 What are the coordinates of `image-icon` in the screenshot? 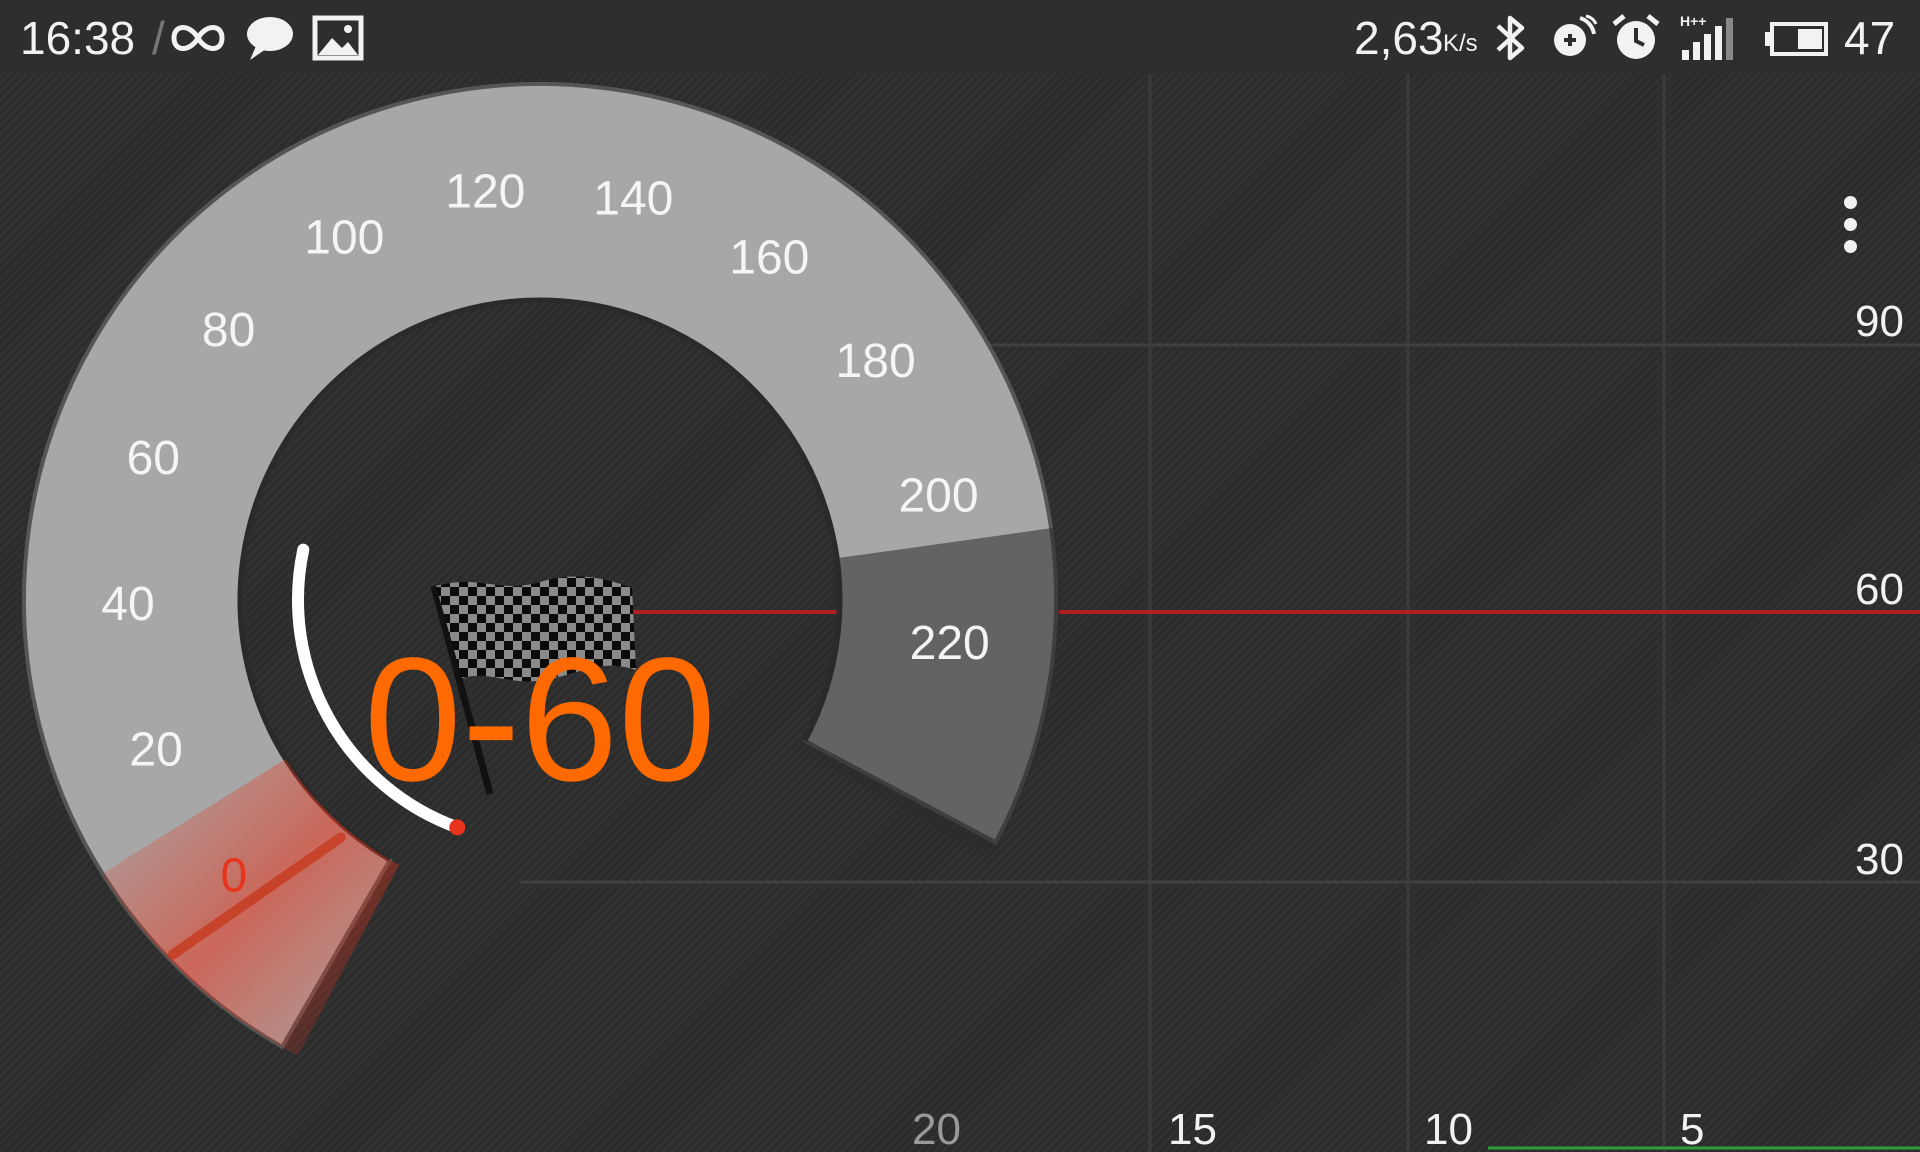 It's located at (338, 38).